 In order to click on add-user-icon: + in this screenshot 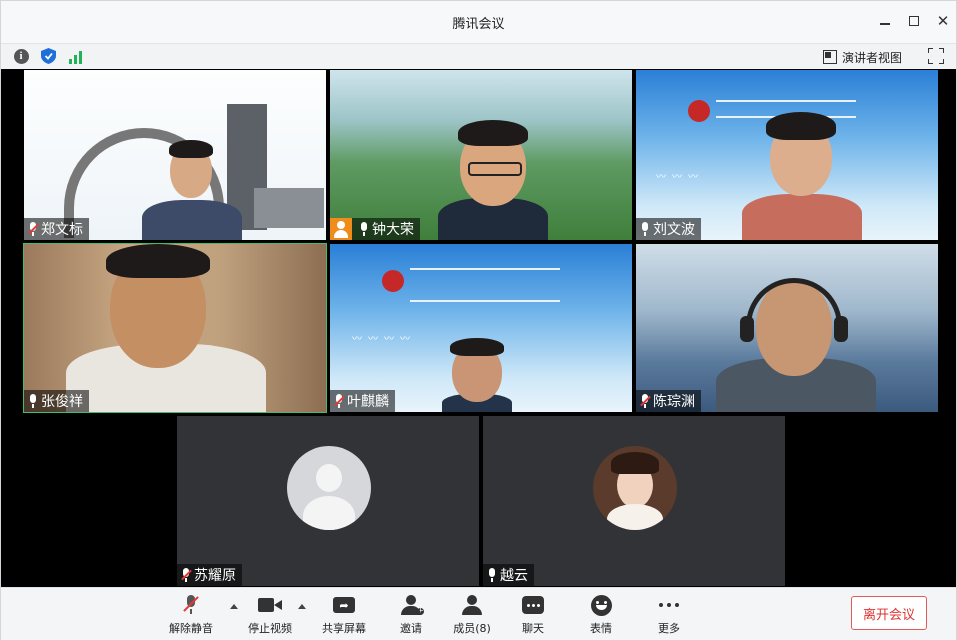, I will do `click(412, 605)`.